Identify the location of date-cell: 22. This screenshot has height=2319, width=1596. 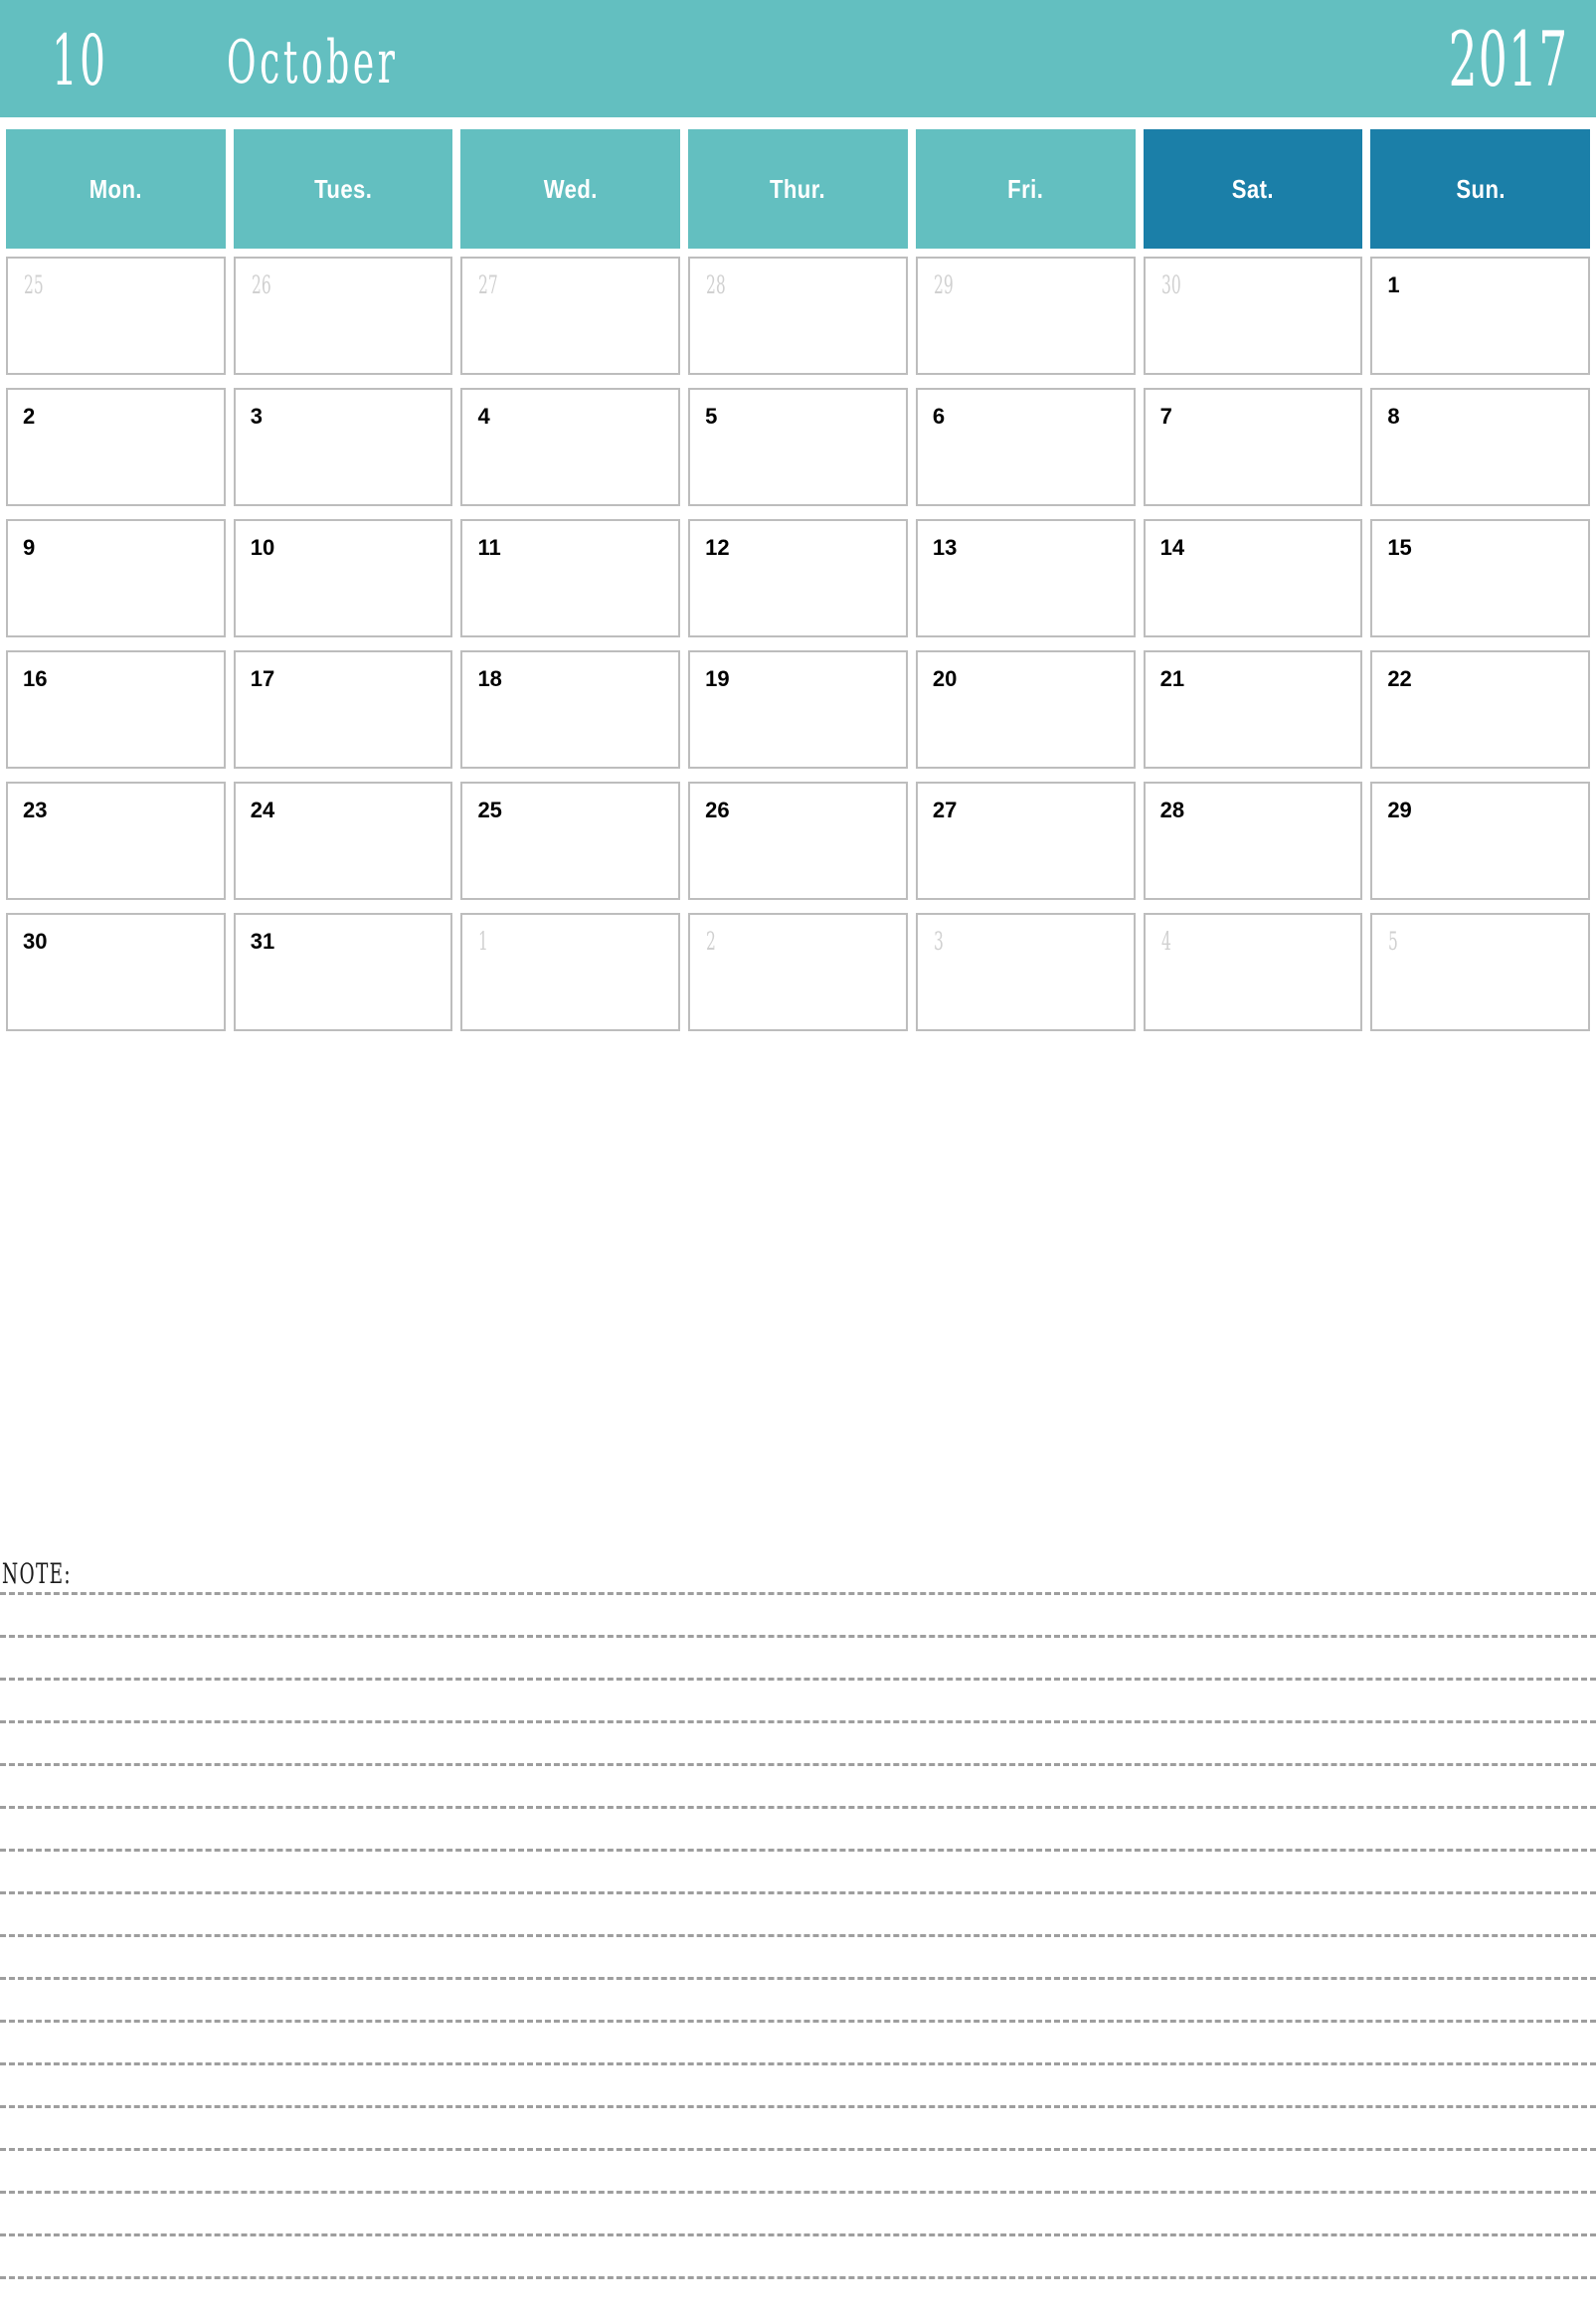
(1481, 709).